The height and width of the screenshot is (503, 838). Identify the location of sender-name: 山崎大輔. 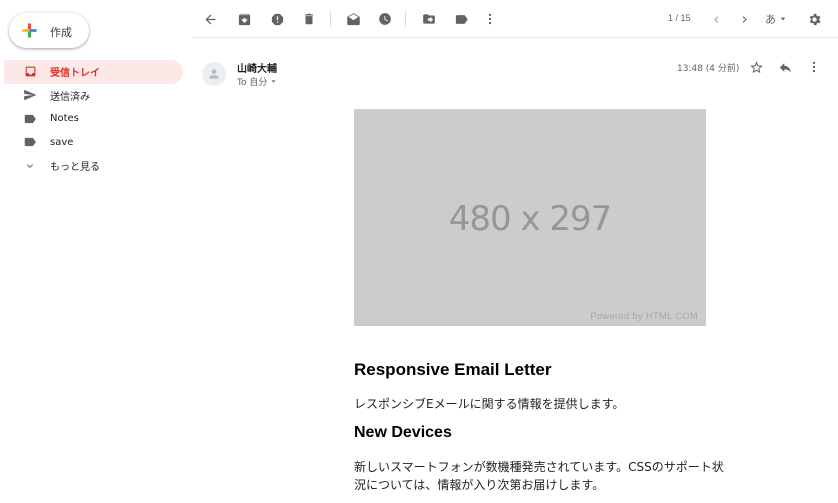
(257, 67).